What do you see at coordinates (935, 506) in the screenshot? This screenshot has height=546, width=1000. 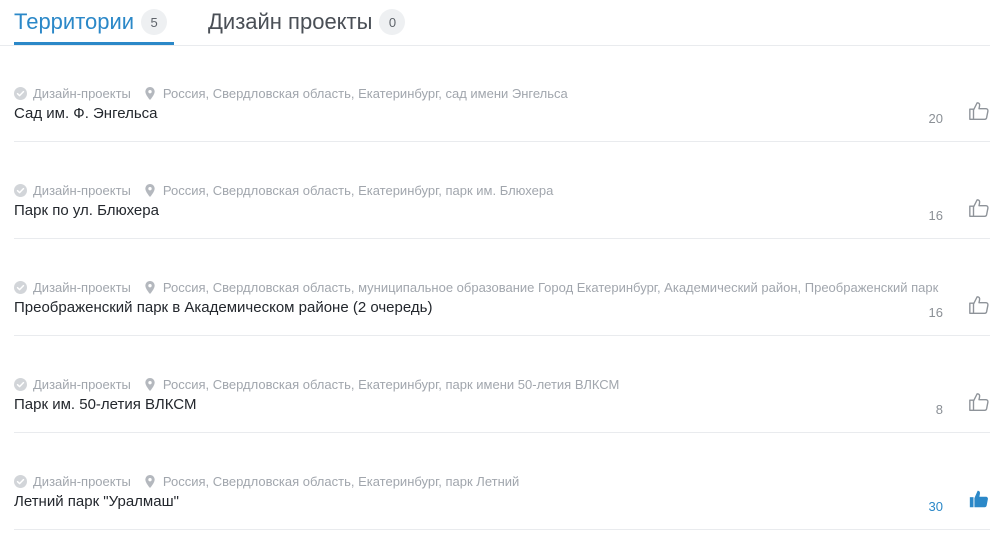 I see `like-count: 30` at bounding box center [935, 506].